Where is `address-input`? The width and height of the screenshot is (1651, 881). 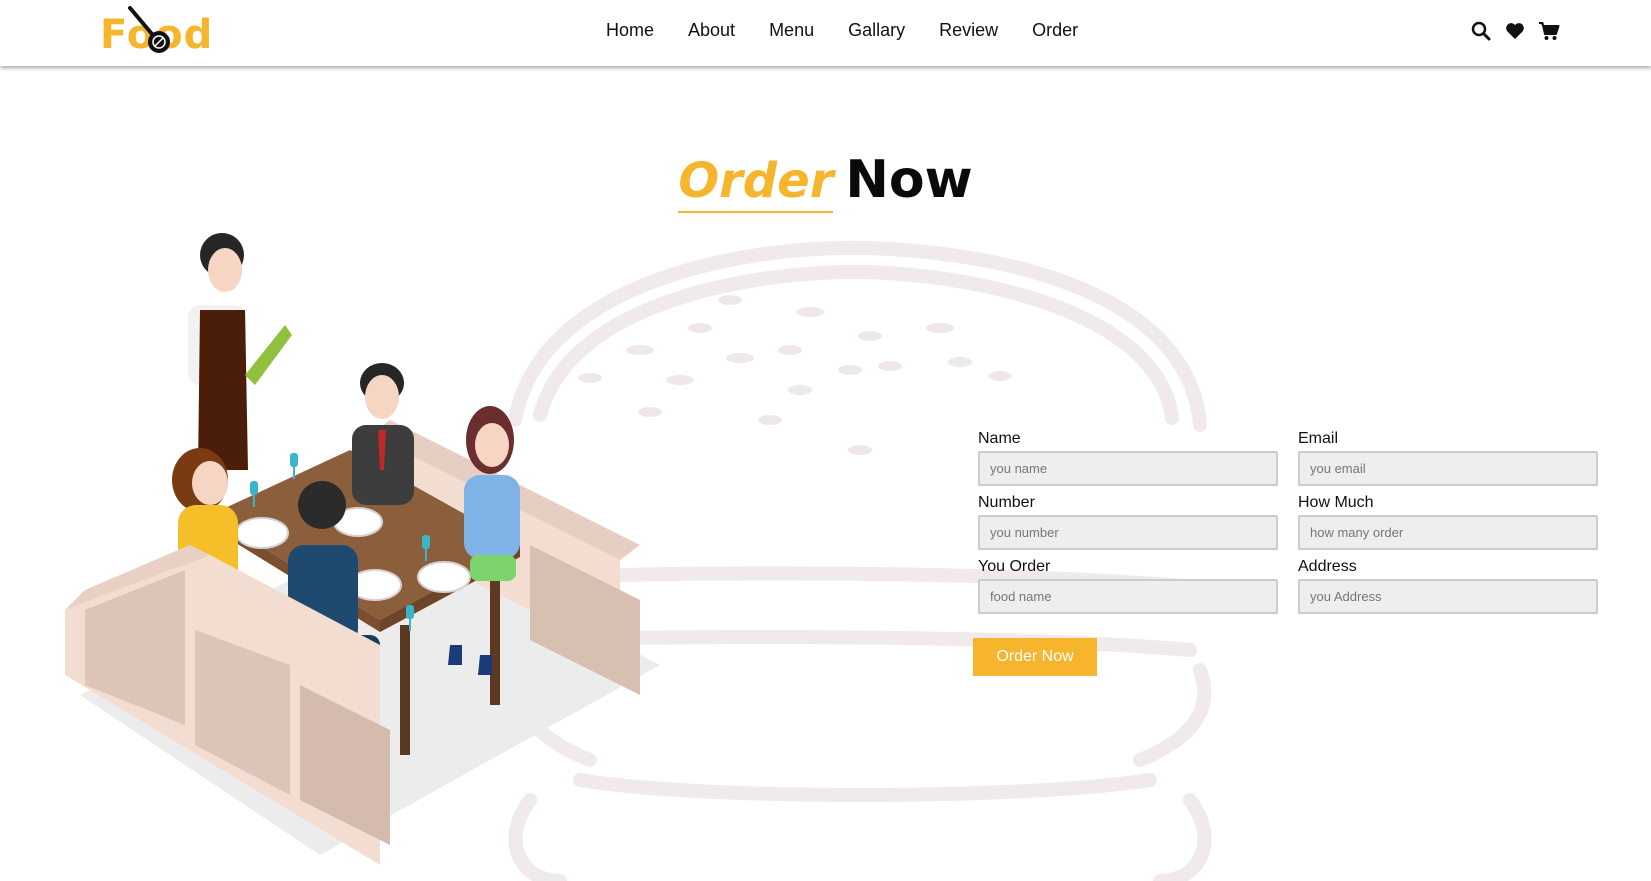 address-input is located at coordinates (1448, 596).